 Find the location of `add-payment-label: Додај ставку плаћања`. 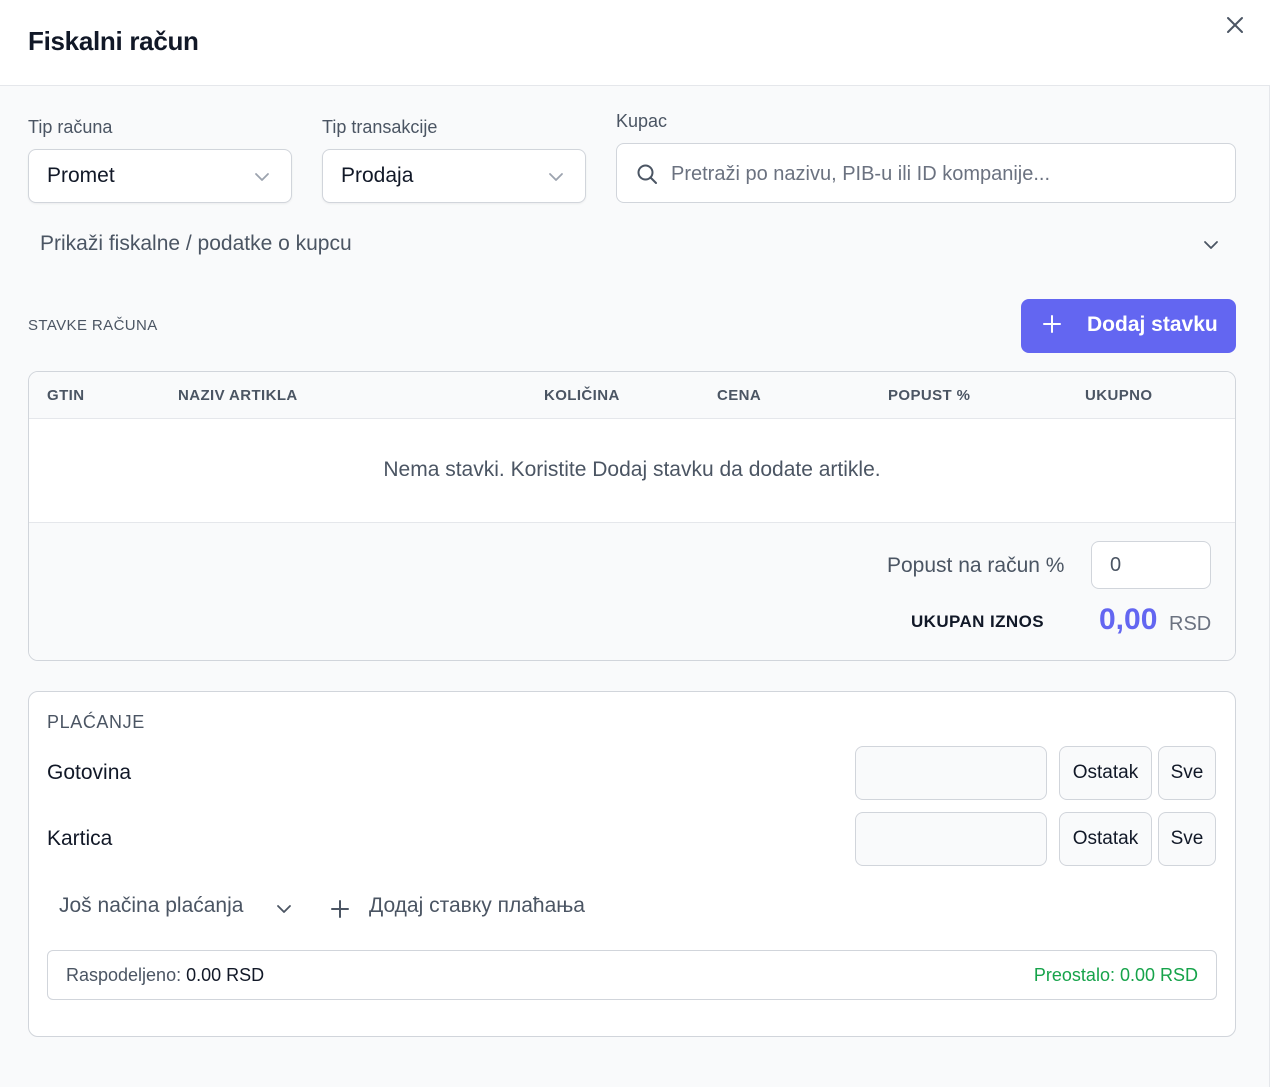

add-payment-label: Додај ставку плаћања is located at coordinates (477, 905).